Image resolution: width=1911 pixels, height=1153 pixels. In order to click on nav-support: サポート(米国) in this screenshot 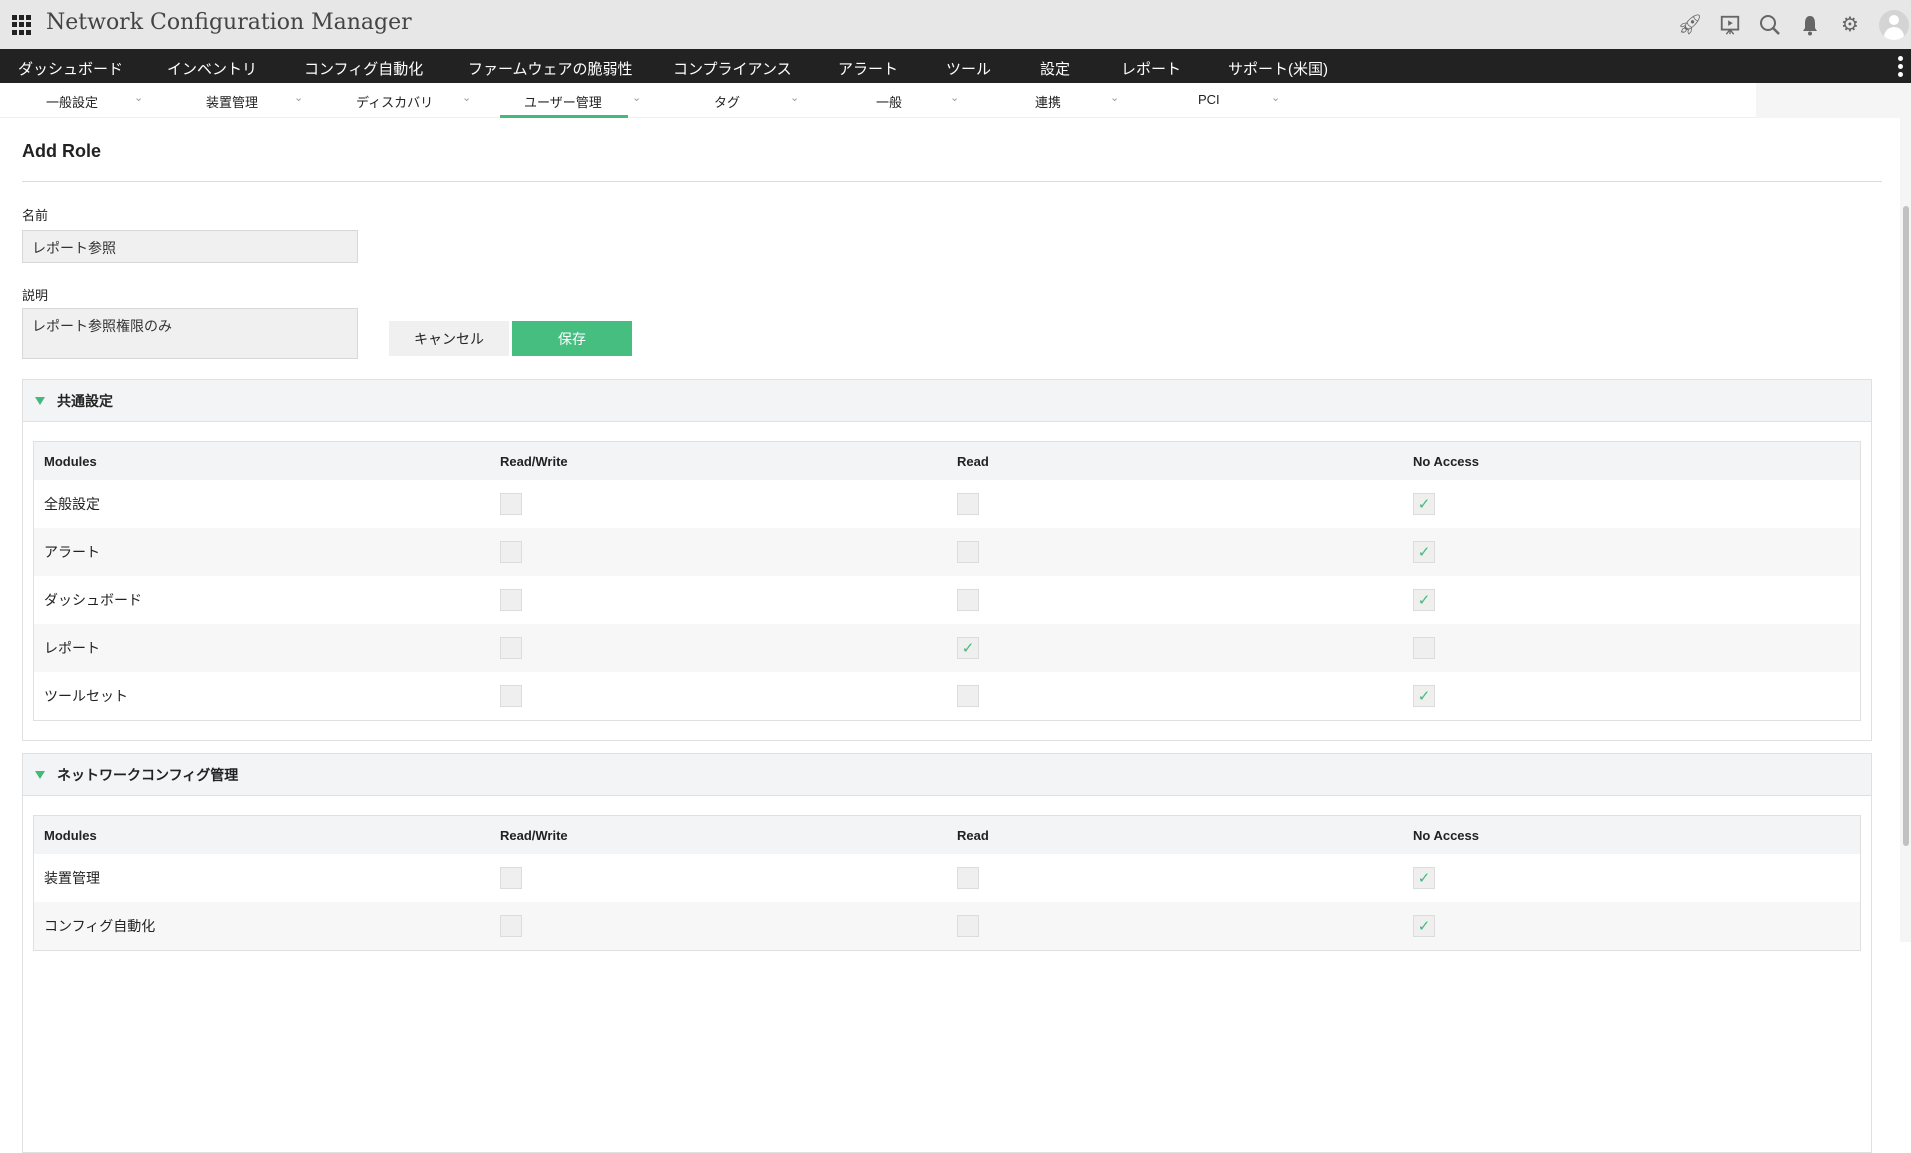, I will do `click(1278, 68)`.